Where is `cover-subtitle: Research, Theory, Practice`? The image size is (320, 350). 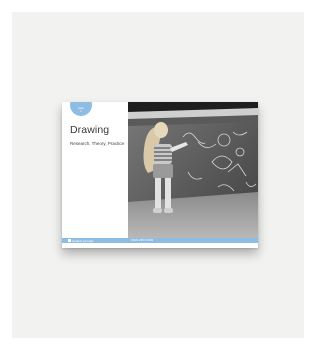
cover-subtitle: Research, Theory, Practice is located at coordinates (97, 143).